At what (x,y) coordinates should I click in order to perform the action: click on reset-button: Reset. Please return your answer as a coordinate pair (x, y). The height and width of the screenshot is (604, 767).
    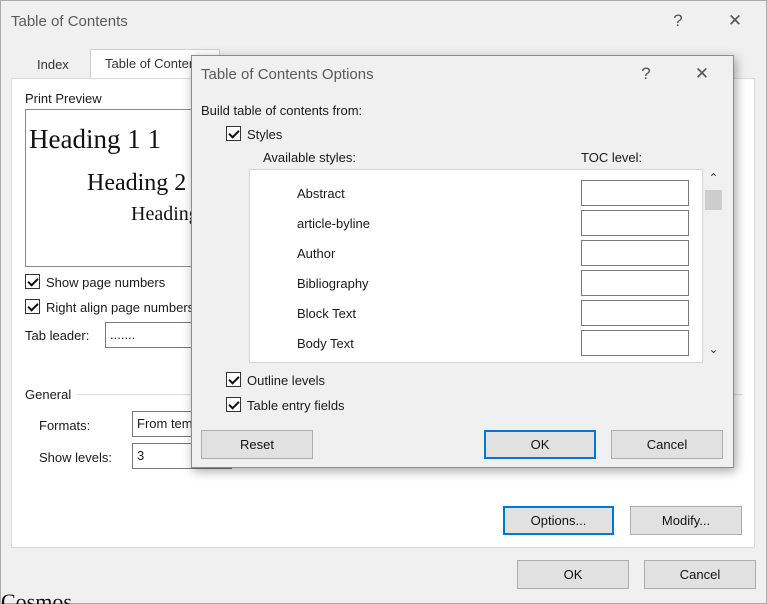
    Looking at the image, I should click on (257, 444).